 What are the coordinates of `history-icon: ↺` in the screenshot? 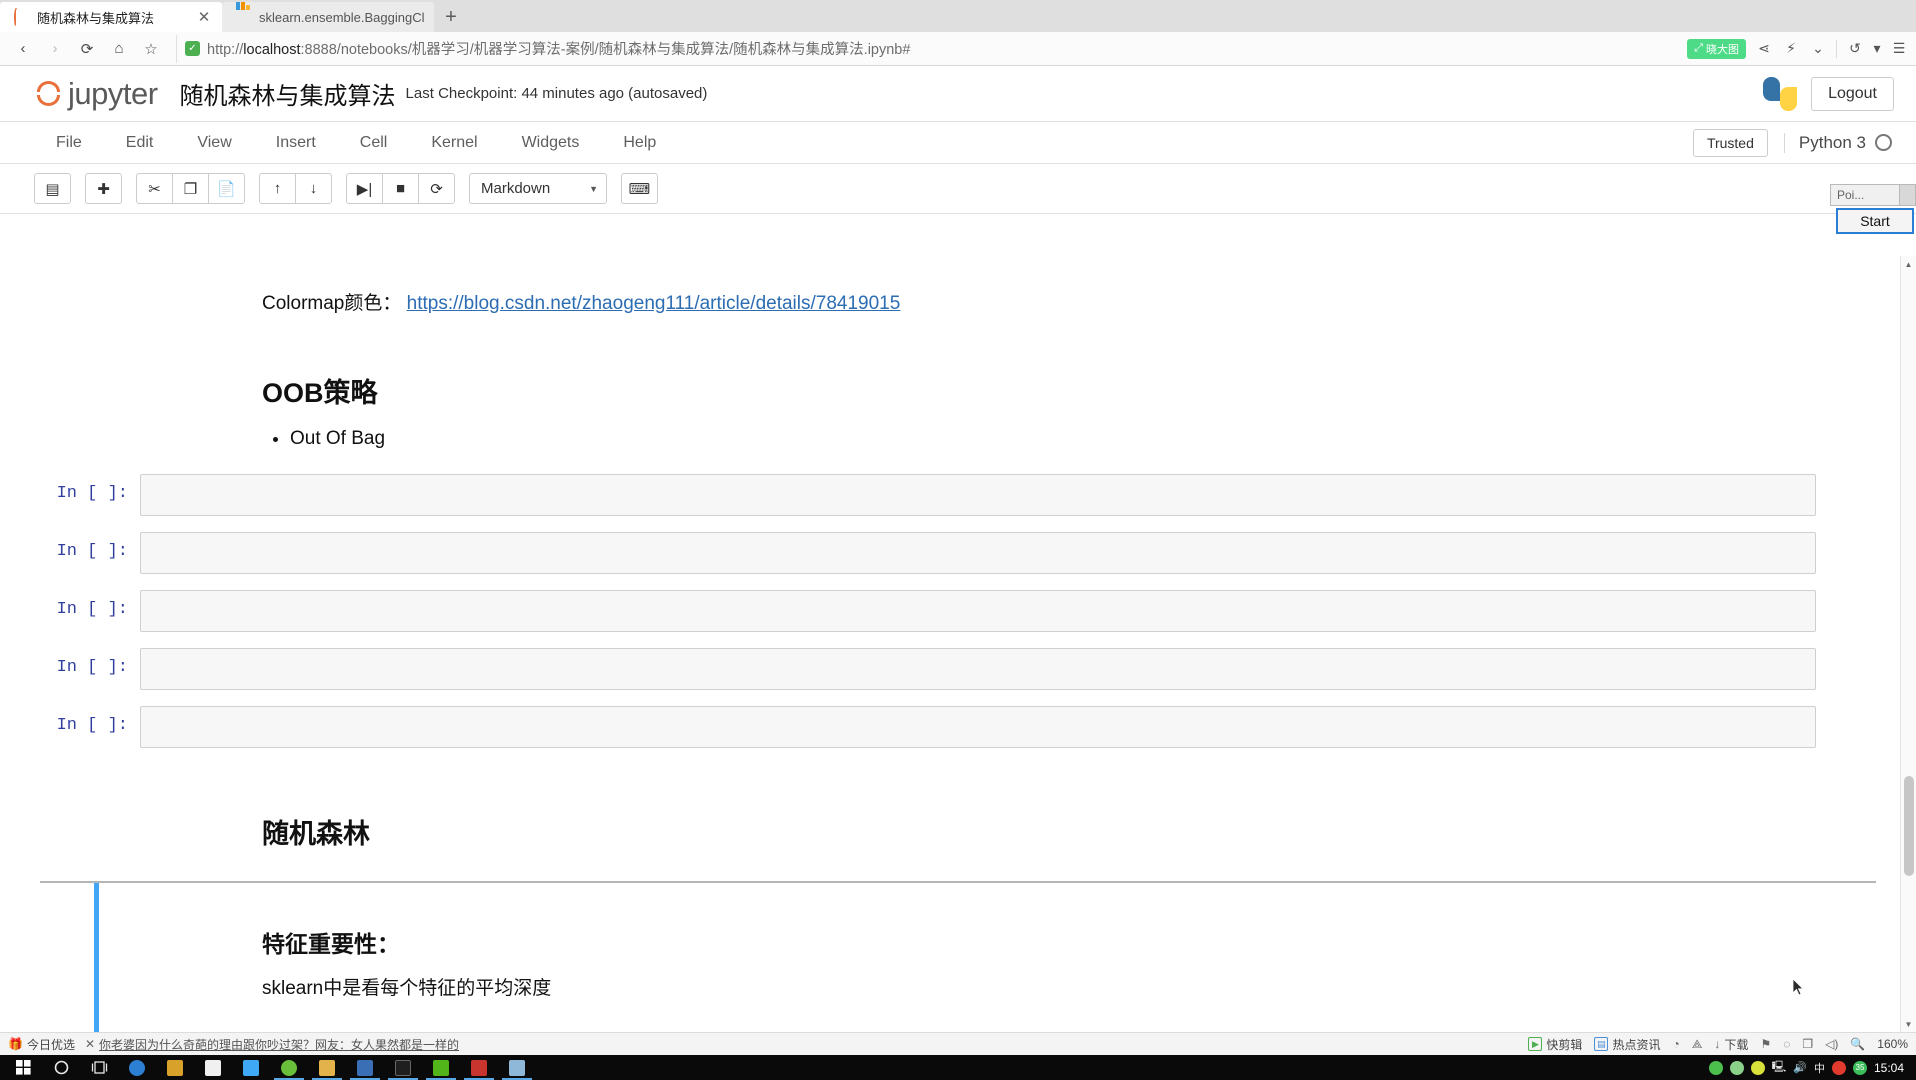 It's located at (1855, 48).